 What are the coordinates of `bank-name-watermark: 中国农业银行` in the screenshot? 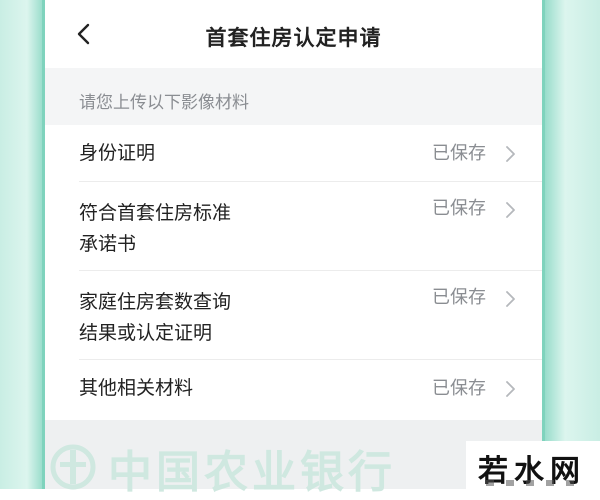 It's located at (252, 472).